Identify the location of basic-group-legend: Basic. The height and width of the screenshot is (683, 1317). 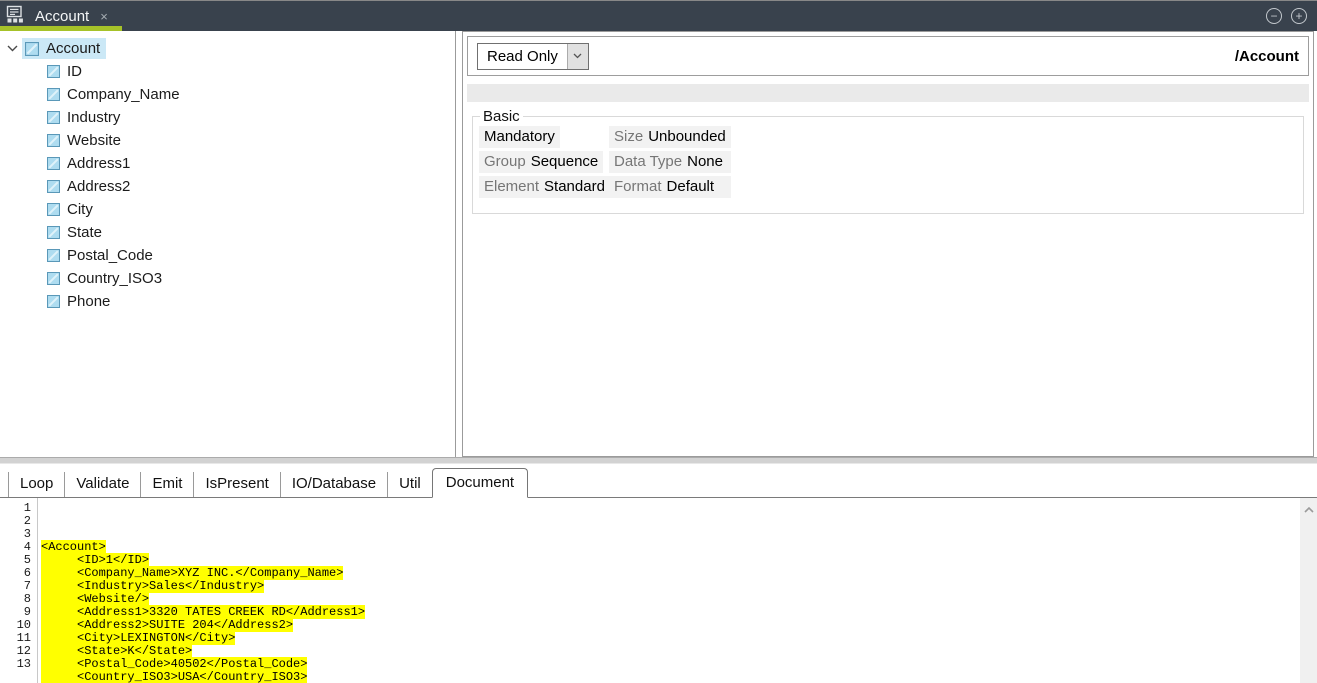
(501, 116).